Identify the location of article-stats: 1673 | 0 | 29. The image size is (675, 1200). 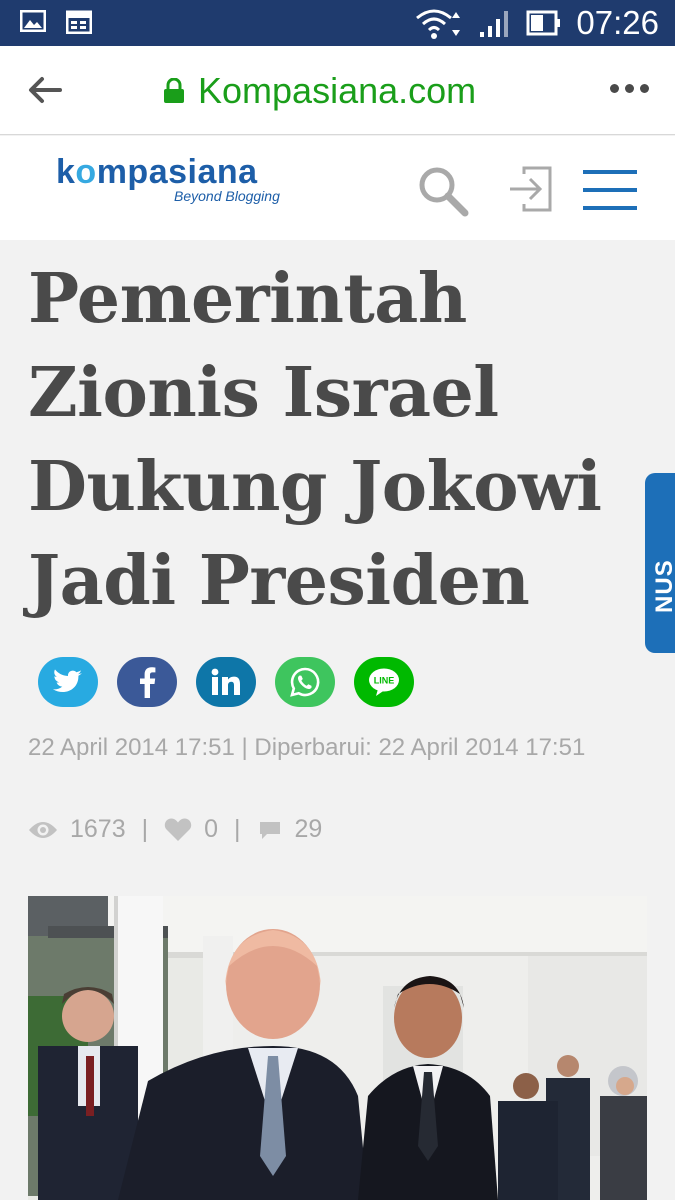
(175, 829).